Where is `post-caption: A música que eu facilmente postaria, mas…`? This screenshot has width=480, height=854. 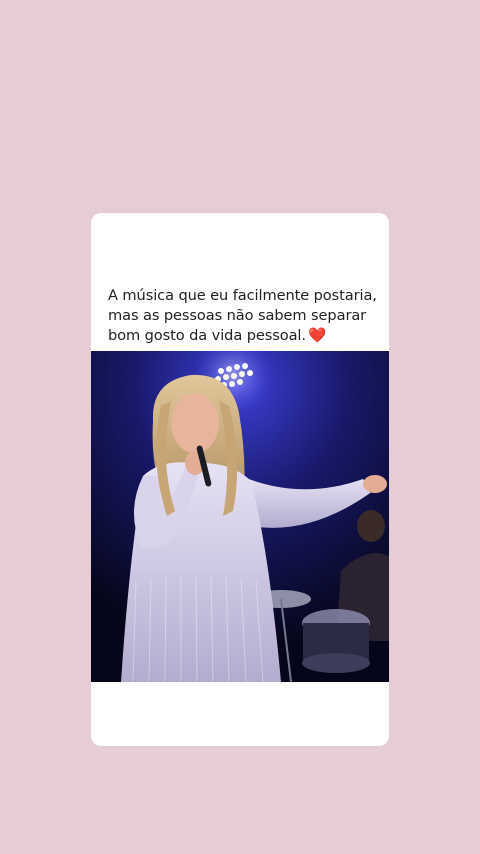 post-caption: A música que eu facilmente postaria, mas… is located at coordinates (243, 316).